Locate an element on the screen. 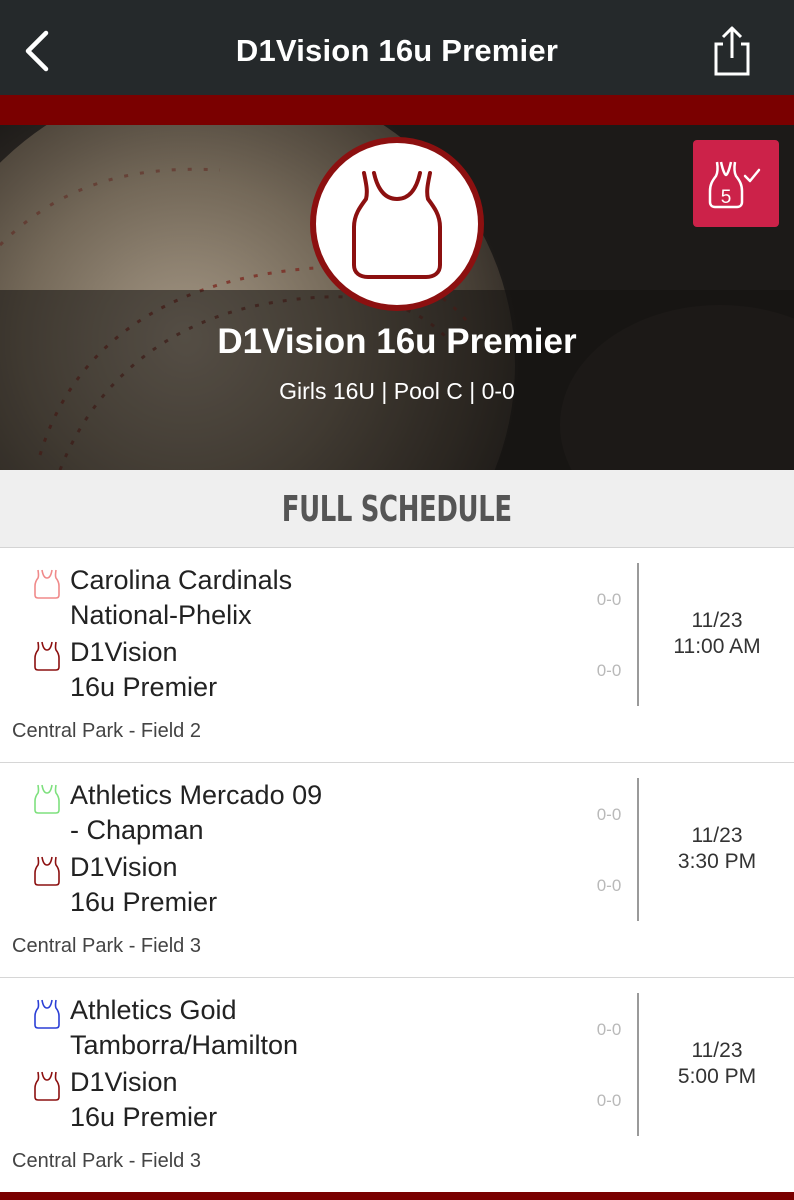 This screenshot has height=1200, width=794. game-time: 3:30 PM is located at coordinates (717, 861).